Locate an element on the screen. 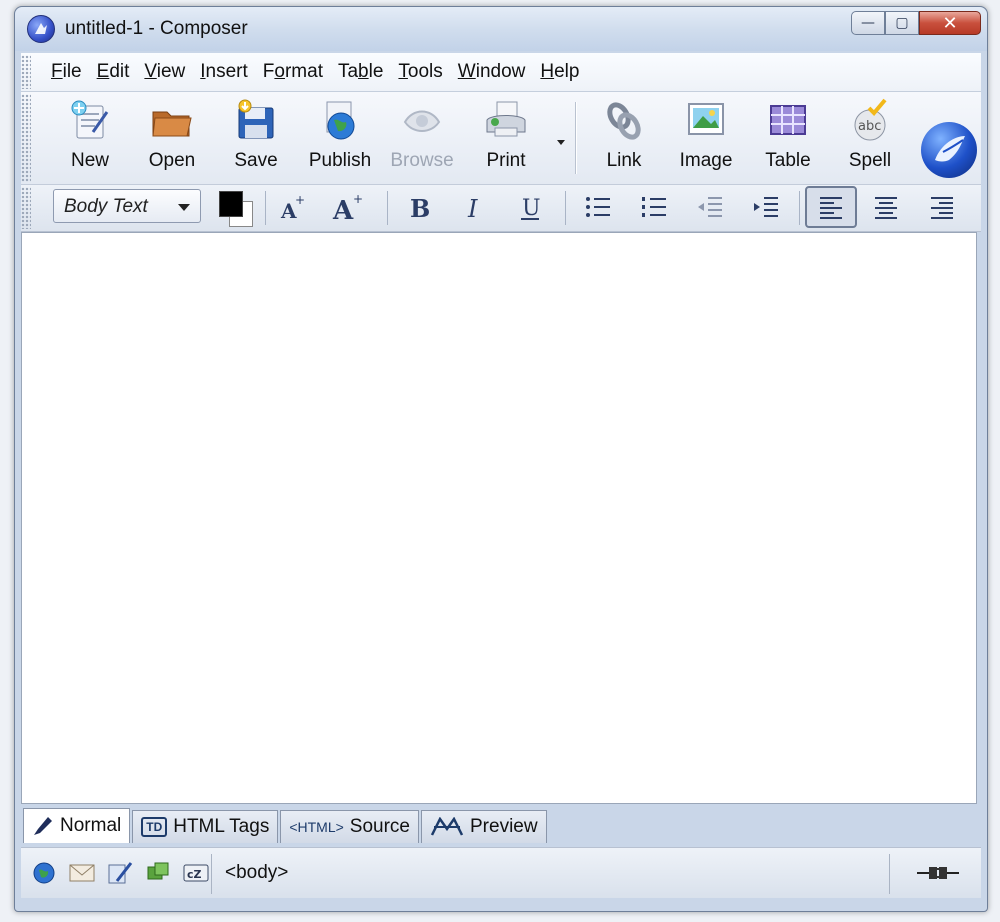 The width and height of the screenshot is (1000, 922). save-button: Save is located at coordinates (256, 138).